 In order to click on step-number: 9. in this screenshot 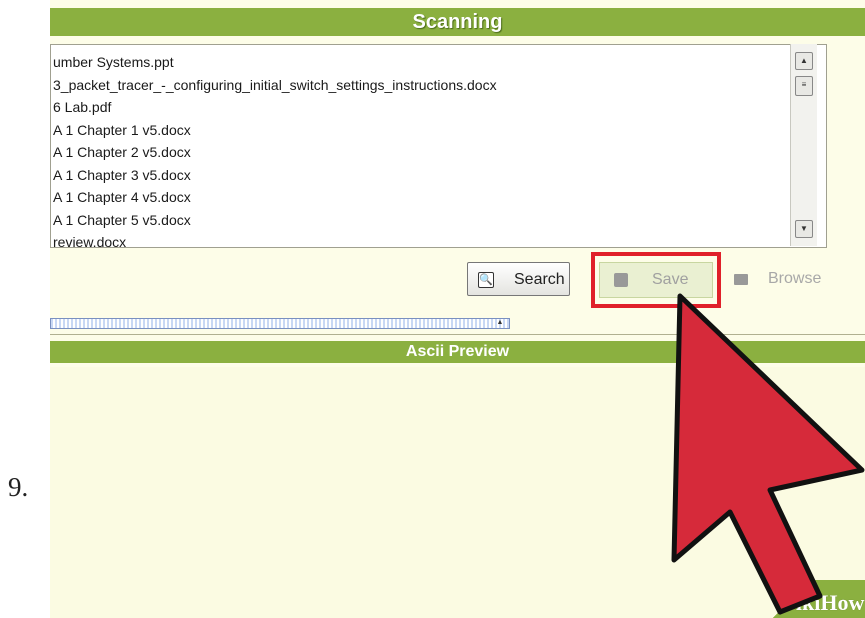, I will do `click(18, 487)`.